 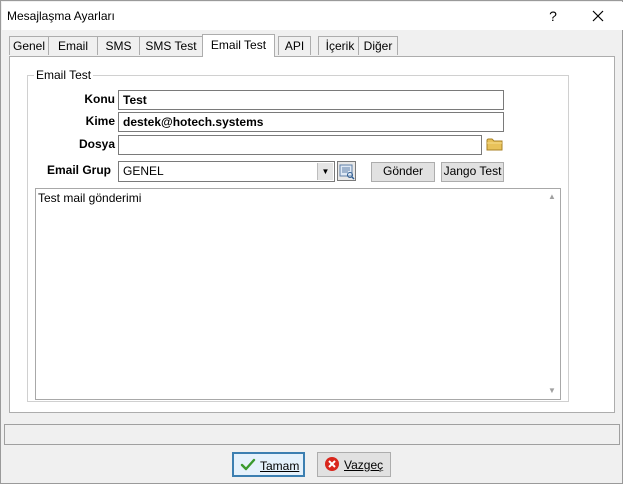 I want to click on title-bar: Mesajlaşma Ayarları ?, so click(x=312, y=16).